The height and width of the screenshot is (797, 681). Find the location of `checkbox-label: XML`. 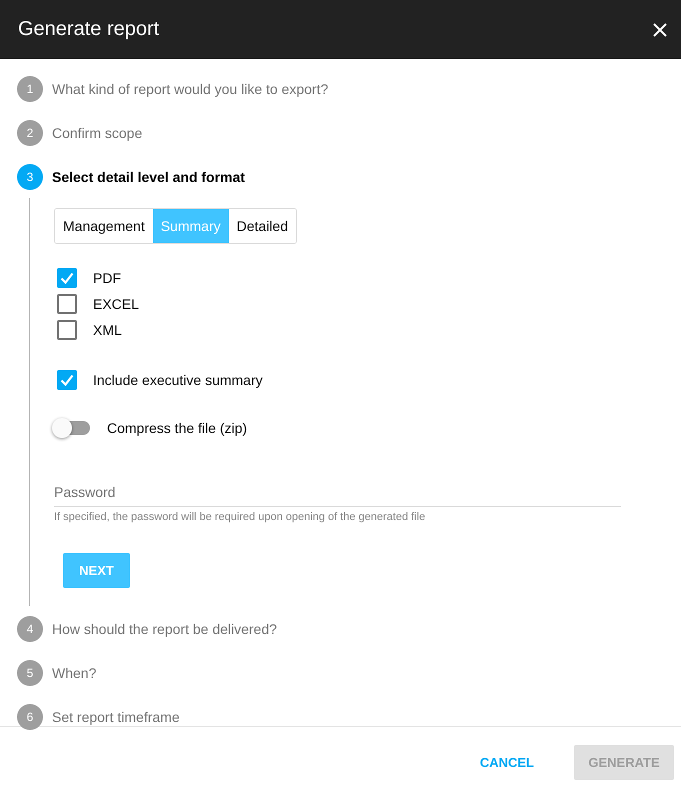

checkbox-label: XML is located at coordinates (107, 330).